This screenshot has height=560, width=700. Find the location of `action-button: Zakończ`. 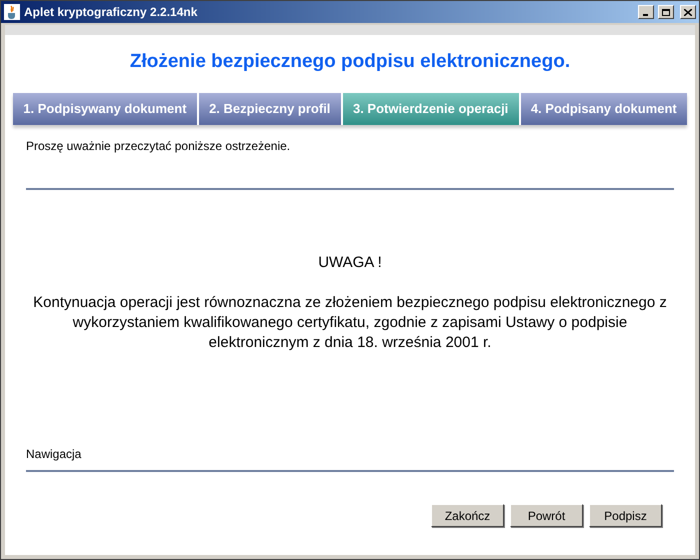

action-button: Zakończ is located at coordinates (467, 515).